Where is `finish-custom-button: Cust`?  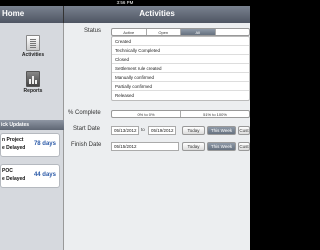 finish-custom-button: Cust is located at coordinates (244, 146).